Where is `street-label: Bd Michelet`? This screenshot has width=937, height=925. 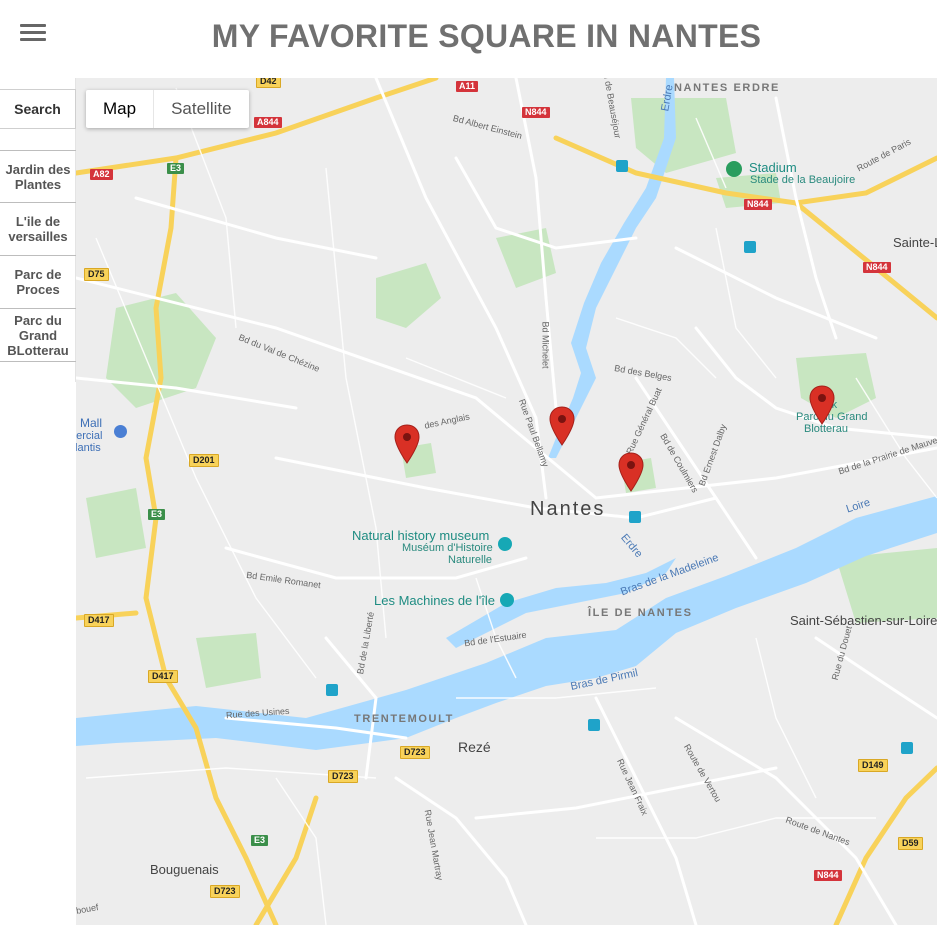
street-label: Bd Michelet is located at coordinates (545, 345).